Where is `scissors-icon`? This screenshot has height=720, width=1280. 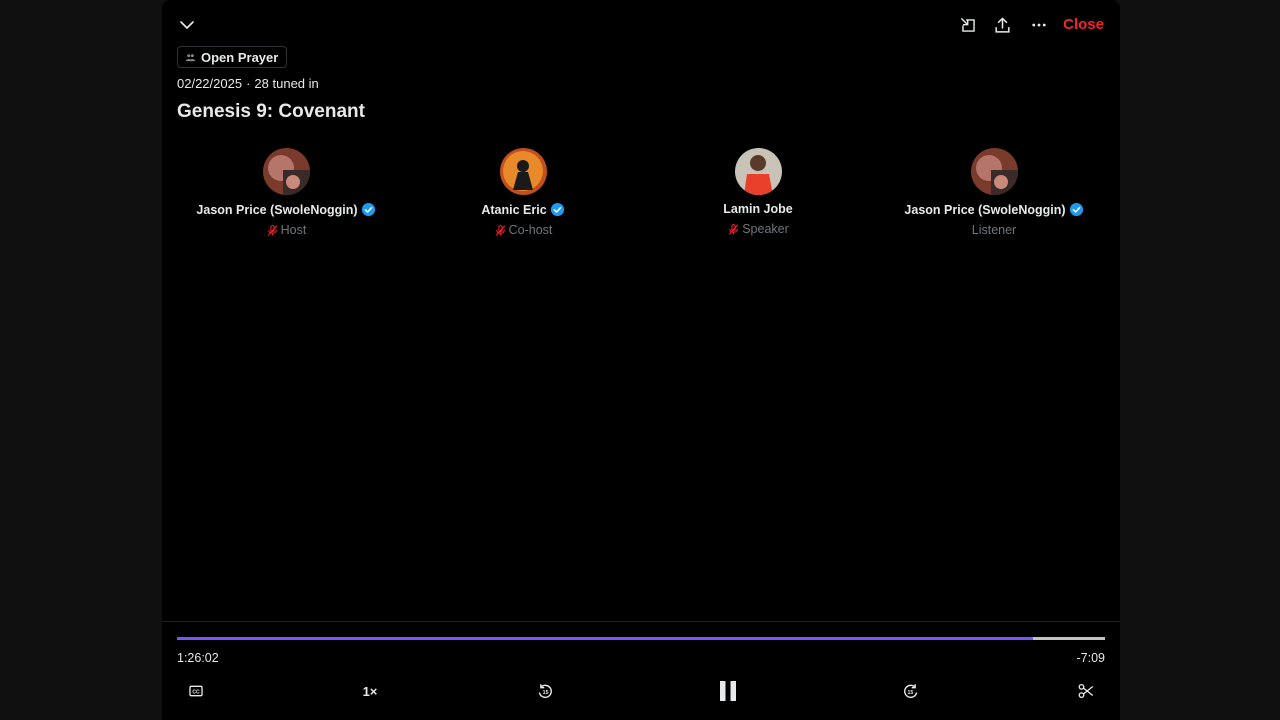 scissors-icon is located at coordinates (1086, 691).